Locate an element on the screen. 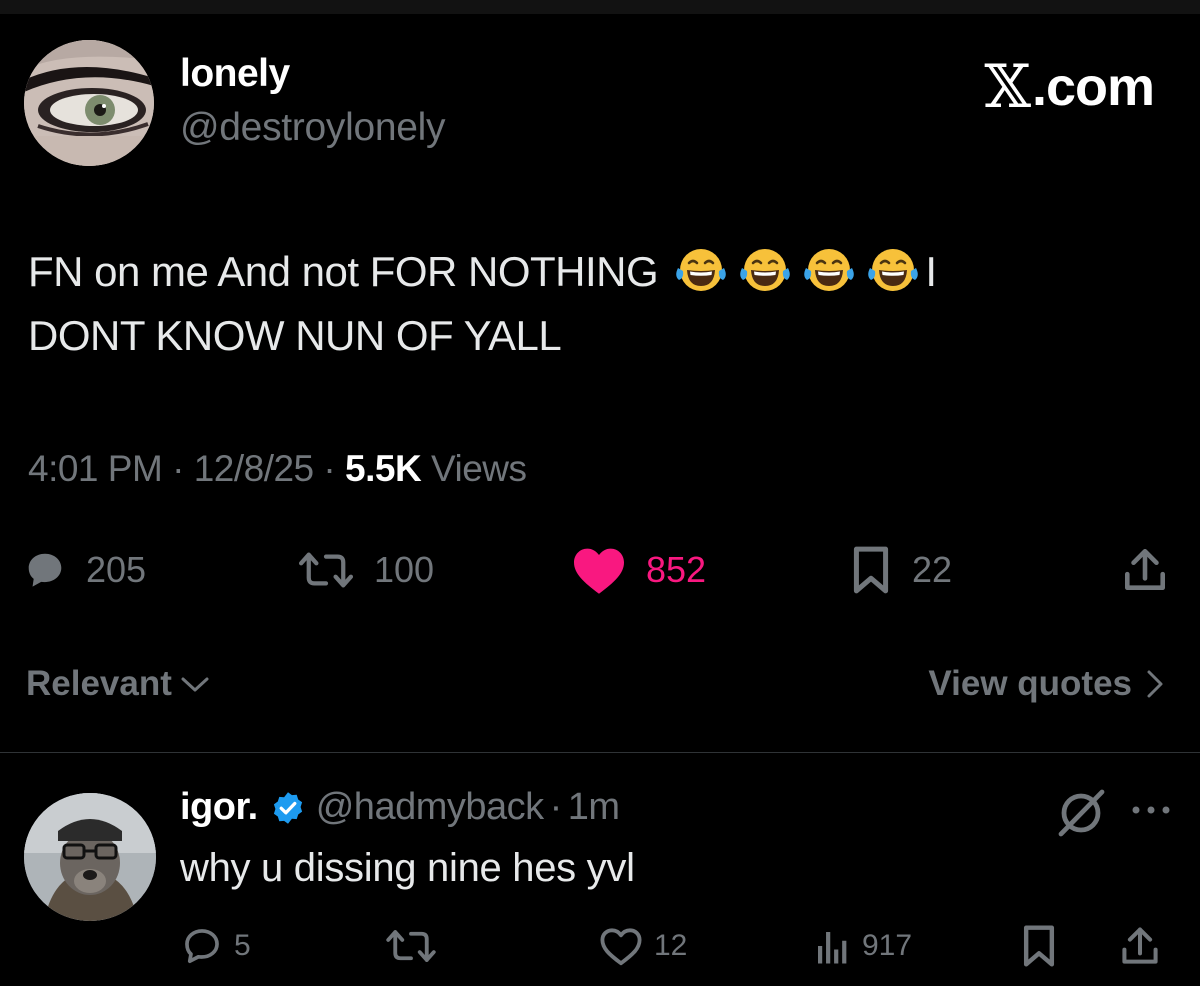  reply-author-avatar is located at coordinates (90, 857).